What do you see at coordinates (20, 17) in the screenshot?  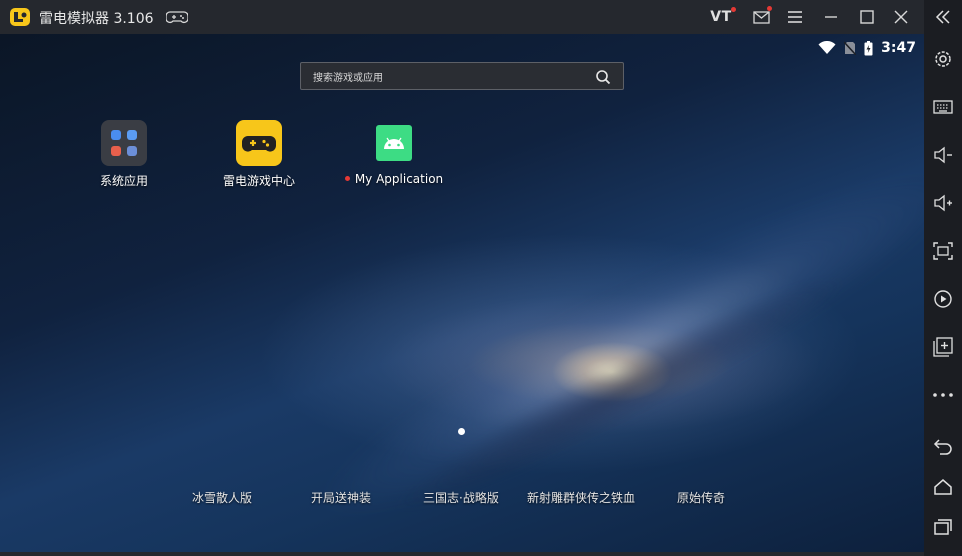 I see `ldplayer-logo-icon` at bounding box center [20, 17].